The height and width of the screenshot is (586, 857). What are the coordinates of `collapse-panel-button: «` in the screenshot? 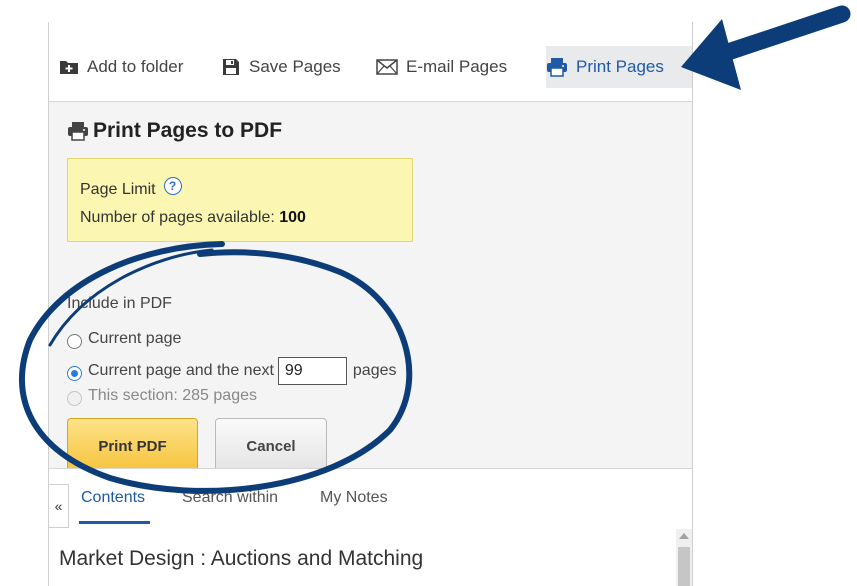 It's located at (59, 506).